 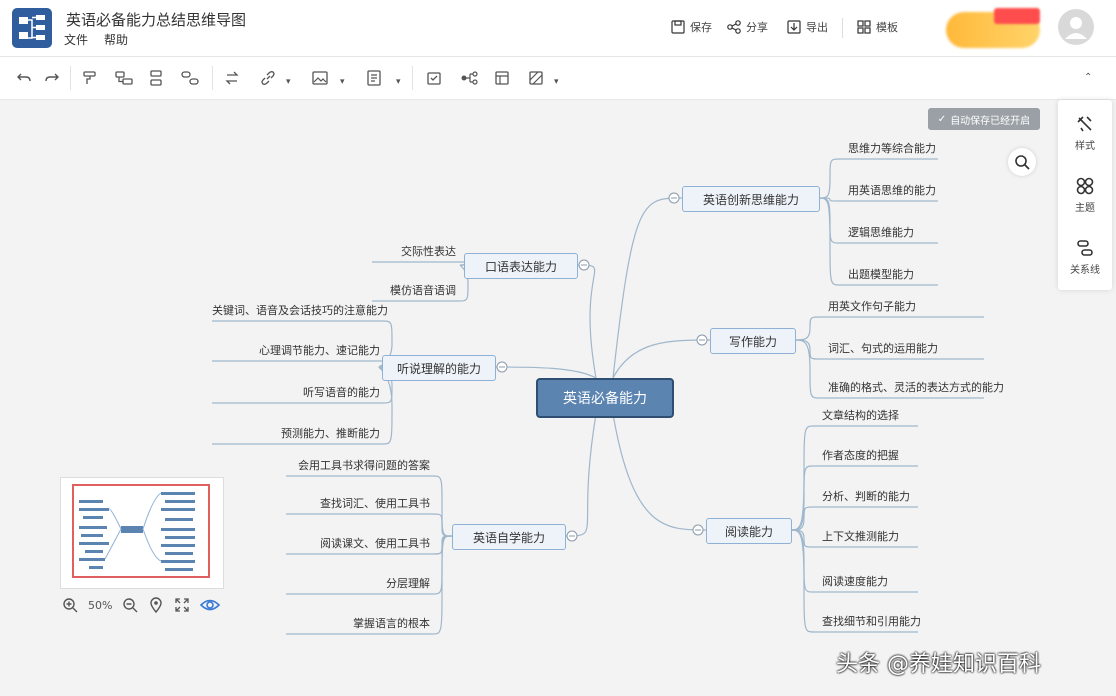 I want to click on child-topic-icon, so click(x=124, y=78).